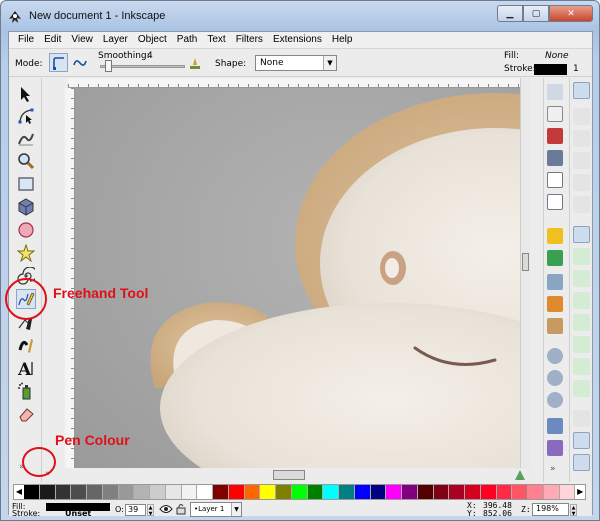 The width and height of the screenshot is (600, 521). What do you see at coordinates (152, 40) in the screenshot?
I see `menu-object: Object` at bounding box center [152, 40].